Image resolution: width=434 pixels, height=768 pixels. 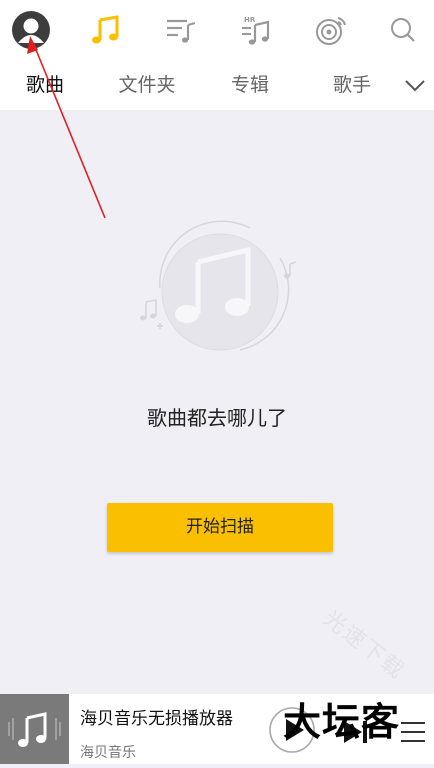 I want to click on playlist-icon, so click(x=181, y=31).